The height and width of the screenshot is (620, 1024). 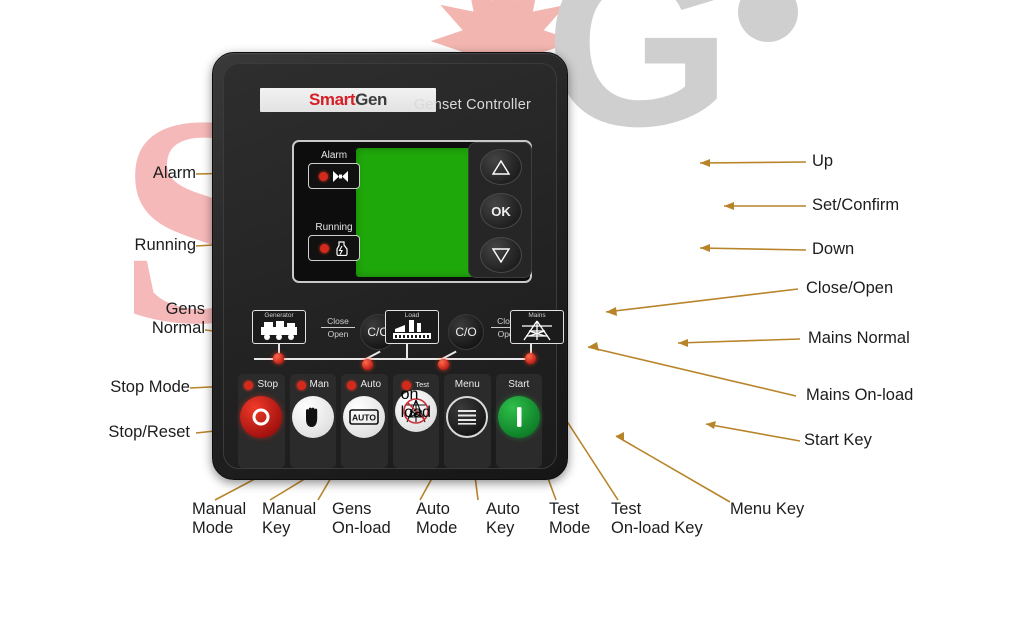 What do you see at coordinates (838, 440) in the screenshot?
I see `annotation-start-key: Start Key` at bounding box center [838, 440].